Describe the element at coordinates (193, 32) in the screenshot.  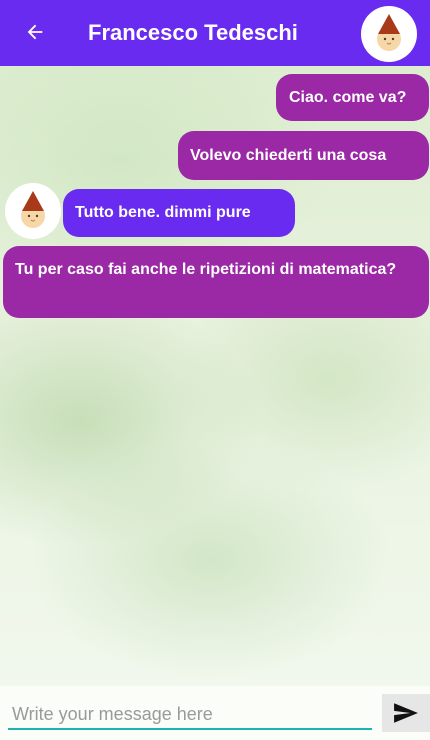
I see `contact-name: Francesco Tedeschi` at that location.